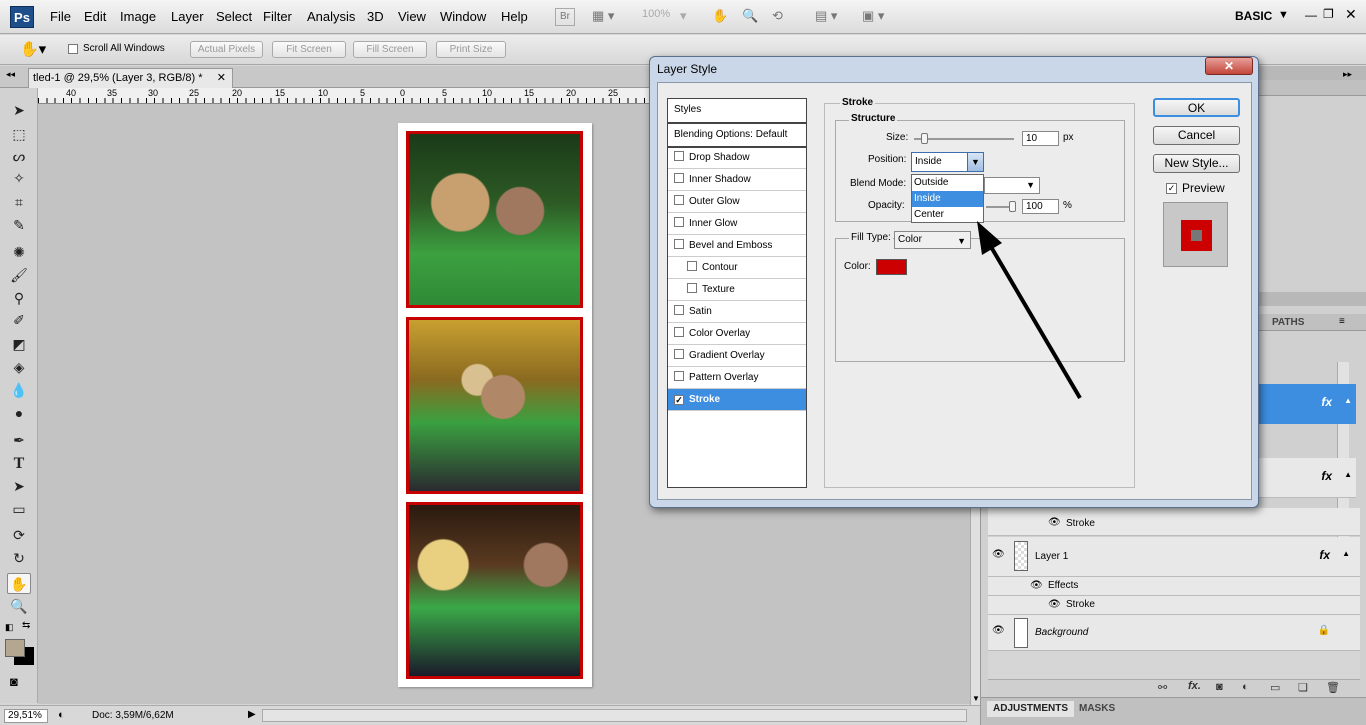 Image resolution: width=1366 pixels, height=725 pixels. I want to click on workspace-dropdown-icon: ▼, so click(1283, 15).